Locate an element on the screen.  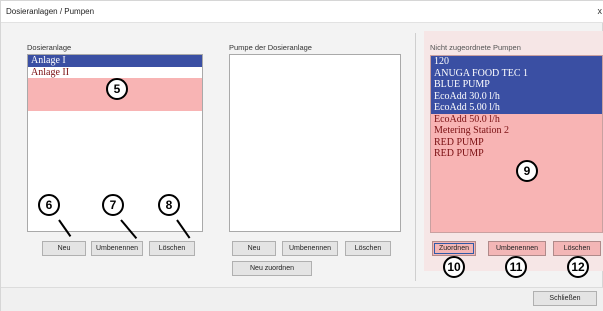
list-item: 120 is located at coordinates (516, 62).